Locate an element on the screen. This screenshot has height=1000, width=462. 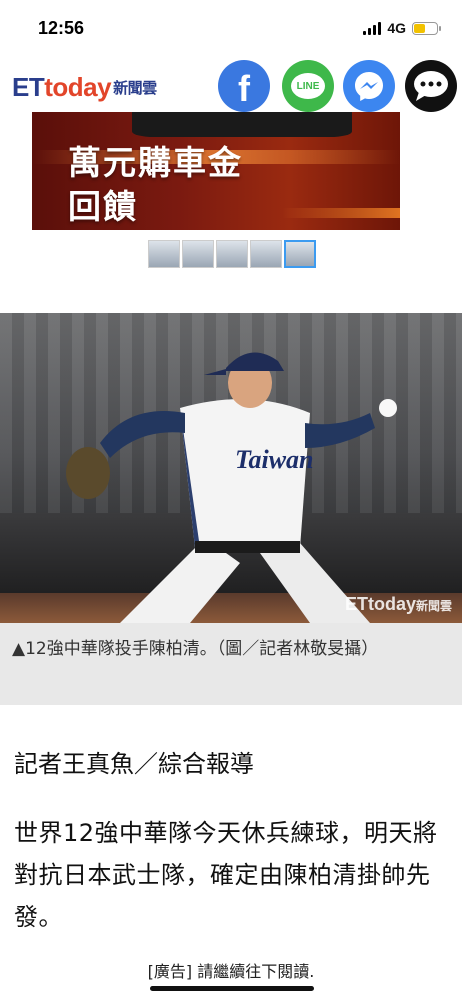
ad-banner: 萬元購車金 回饋 is located at coordinates (216, 171).